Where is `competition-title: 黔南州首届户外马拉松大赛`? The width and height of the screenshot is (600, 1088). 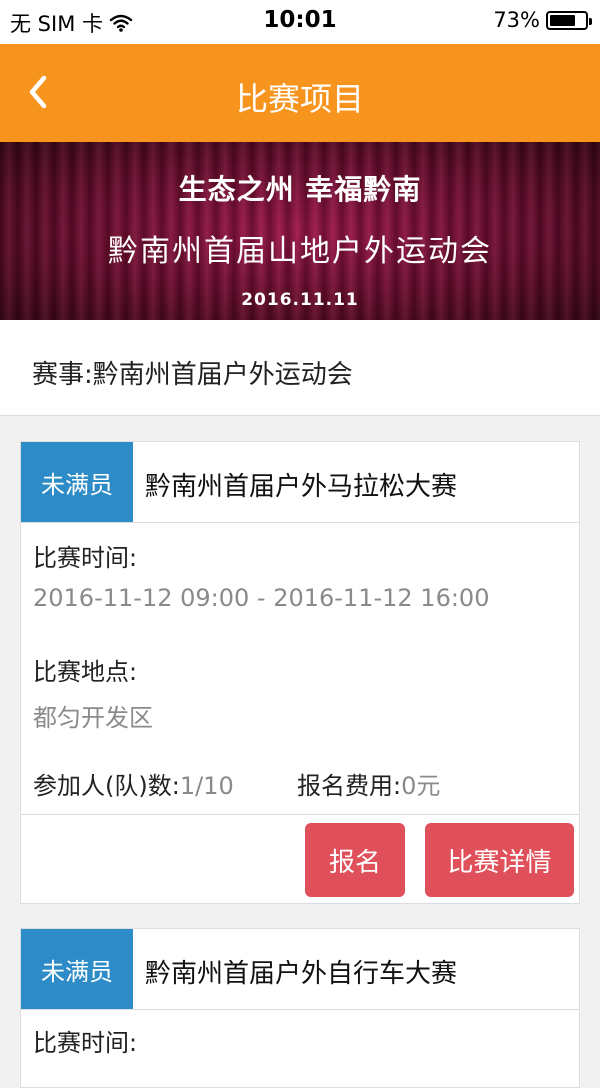 competition-title: 黔南州首届户外马拉松大赛 is located at coordinates (301, 487).